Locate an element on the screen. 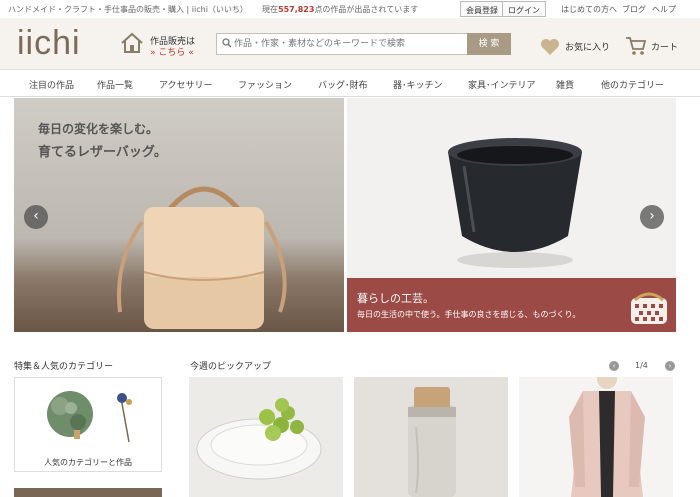  cart-label: カート is located at coordinates (665, 48).